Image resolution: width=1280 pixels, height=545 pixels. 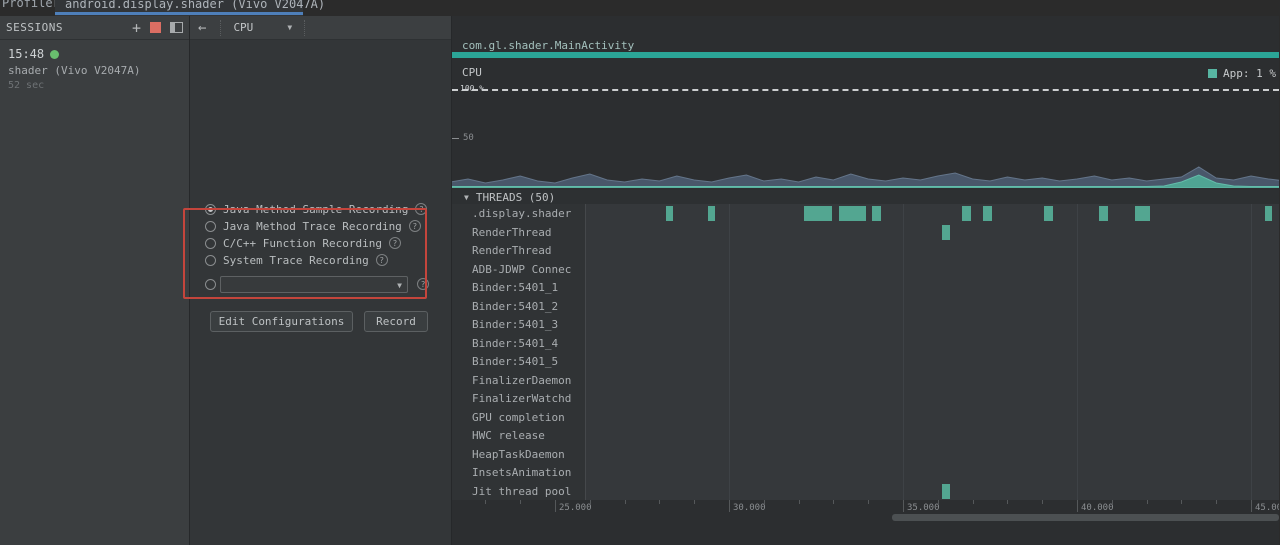 I want to click on thread-row: GPU completion, so click(x=865, y=417).